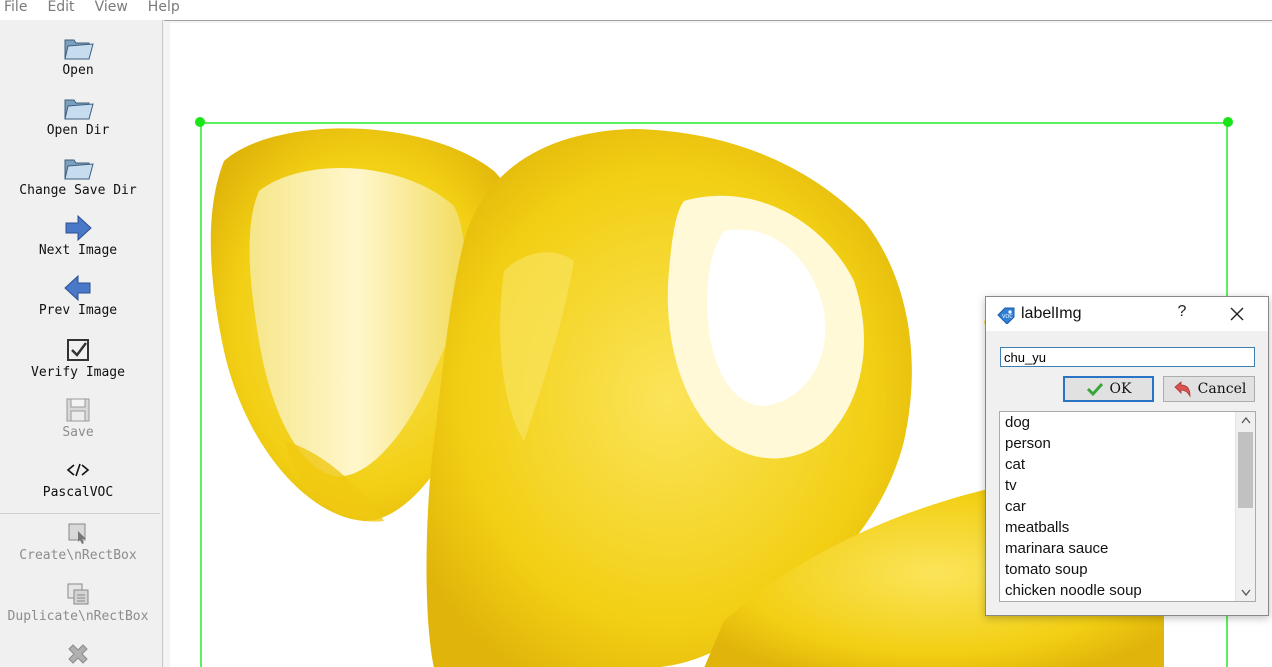 The height and width of the screenshot is (667, 1272). Describe the element at coordinates (1127, 357) in the screenshot. I see `label-input` at that location.